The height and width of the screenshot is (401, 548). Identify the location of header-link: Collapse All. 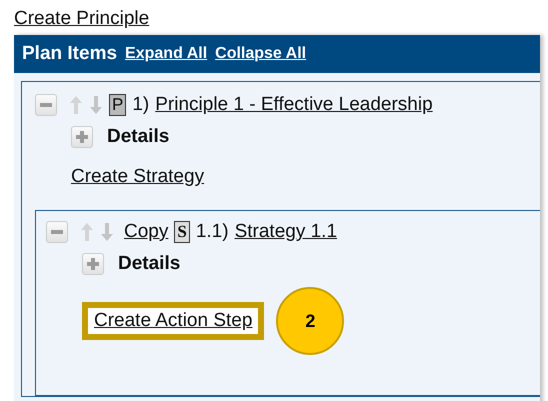
(260, 54).